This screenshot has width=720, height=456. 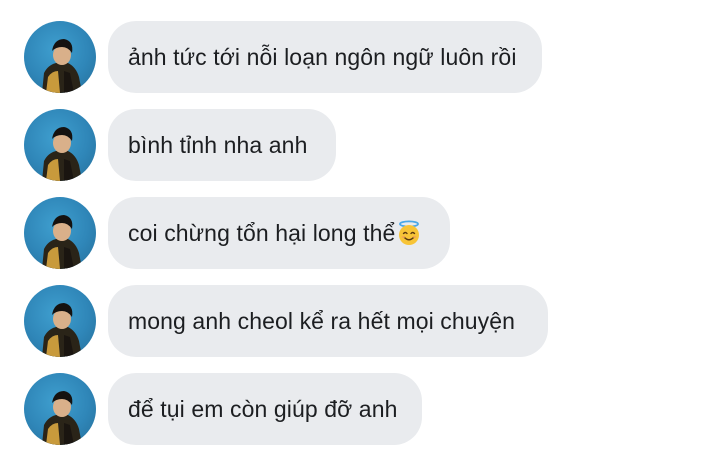 I want to click on message-bubble: coi chừng tổn hại long thể, so click(x=279, y=233).